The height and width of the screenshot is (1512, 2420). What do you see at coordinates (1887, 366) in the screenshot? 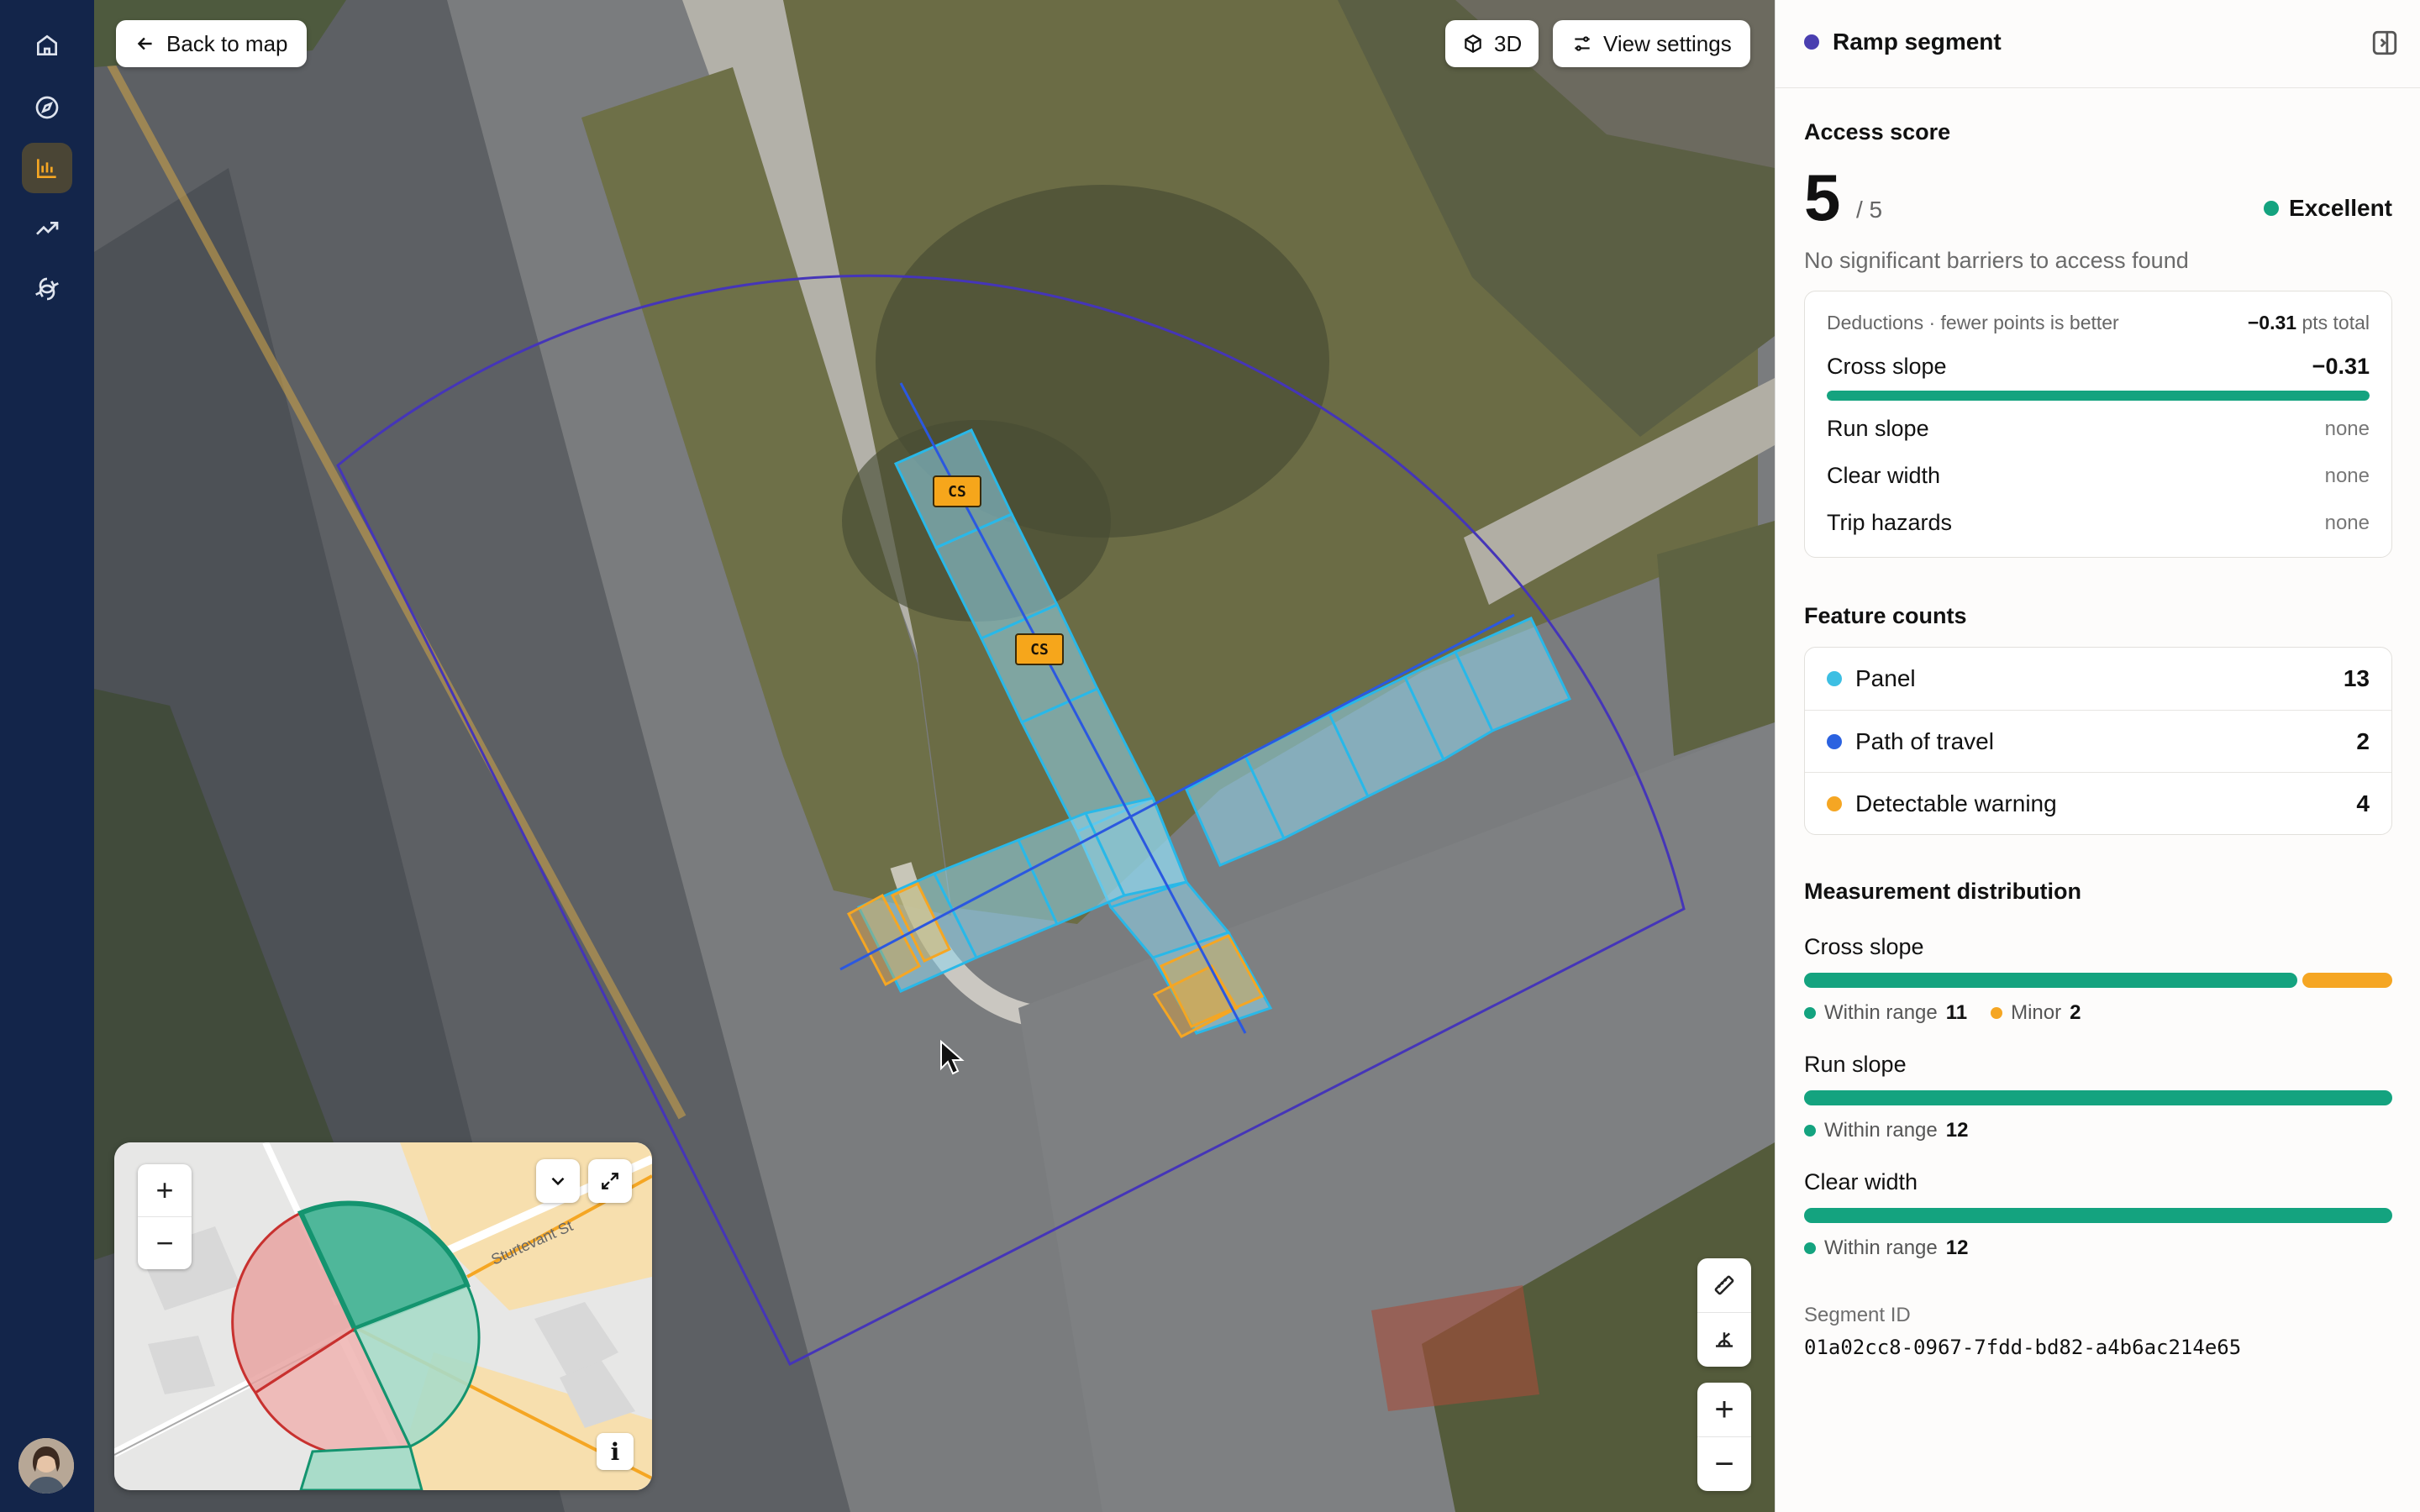
I see `deduction-label: Cross slope` at bounding box center [1887, 366].